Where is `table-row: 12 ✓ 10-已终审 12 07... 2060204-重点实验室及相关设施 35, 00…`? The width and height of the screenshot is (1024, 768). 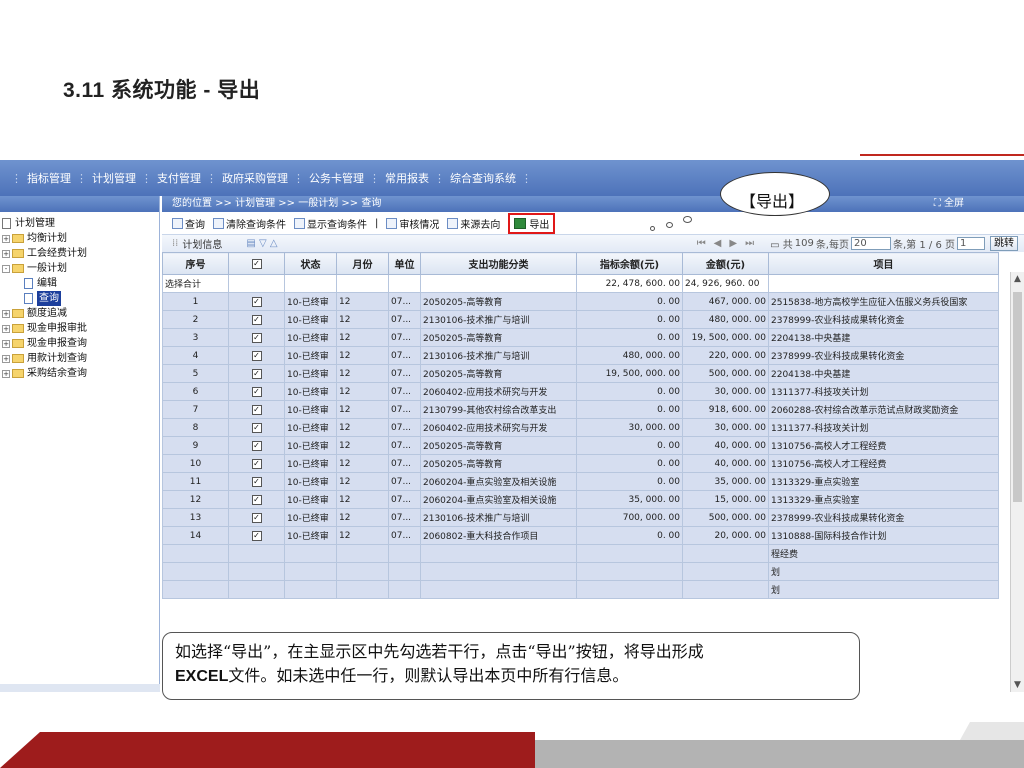 table-row: 12 ✓ 10-已终审 12 07... 2060204-重点实验室及相关设施 35, 00… is located at coordinates (580, 499).